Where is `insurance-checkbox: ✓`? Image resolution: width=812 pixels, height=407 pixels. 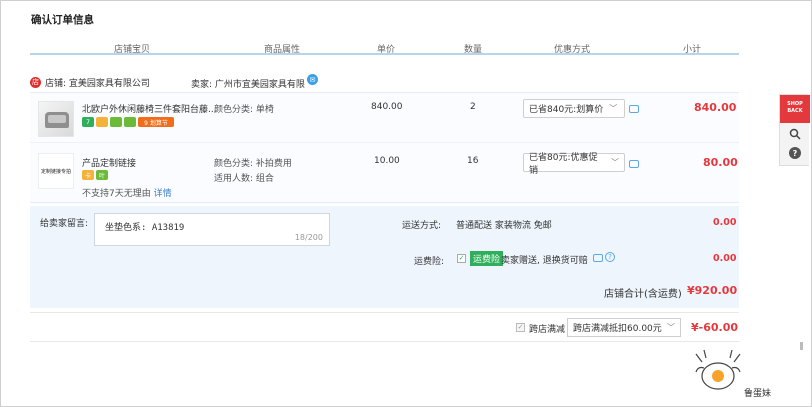
insurance-checkbox: ✓ is located at coordinates (461, 258).